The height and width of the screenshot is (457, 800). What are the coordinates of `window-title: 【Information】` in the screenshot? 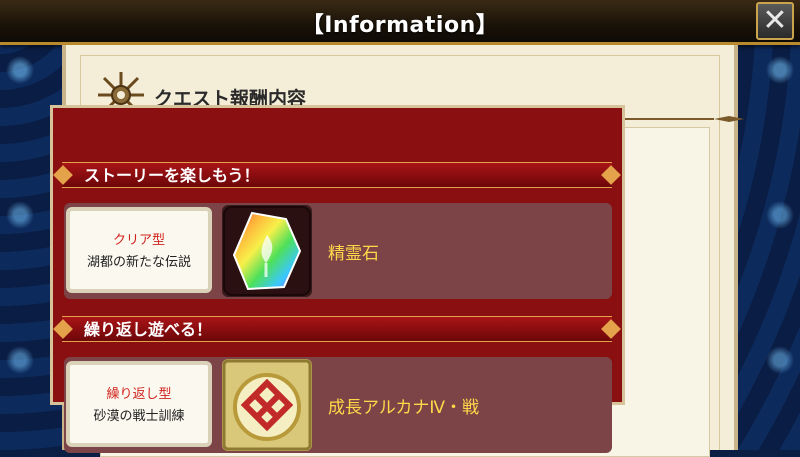 It's located at (400, 25).